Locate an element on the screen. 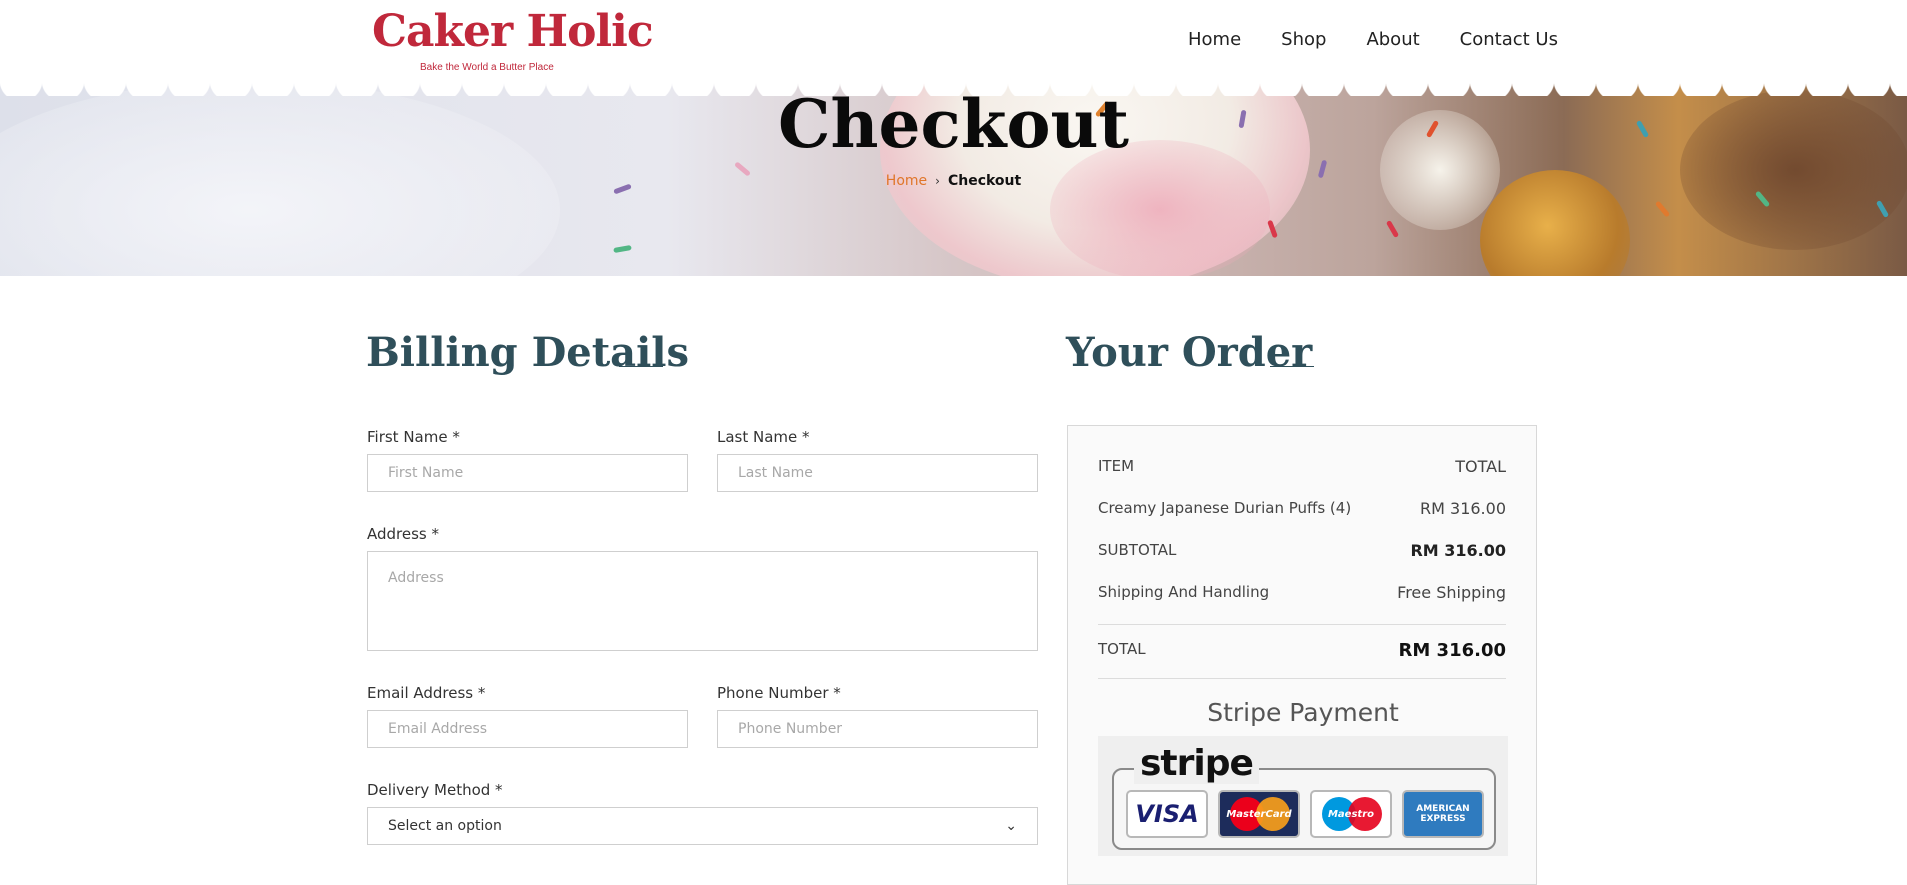 Image resolution: width=1907 pixels, height=885 pixels. first-name-label: First Name * is located at coordinates (413, 437).